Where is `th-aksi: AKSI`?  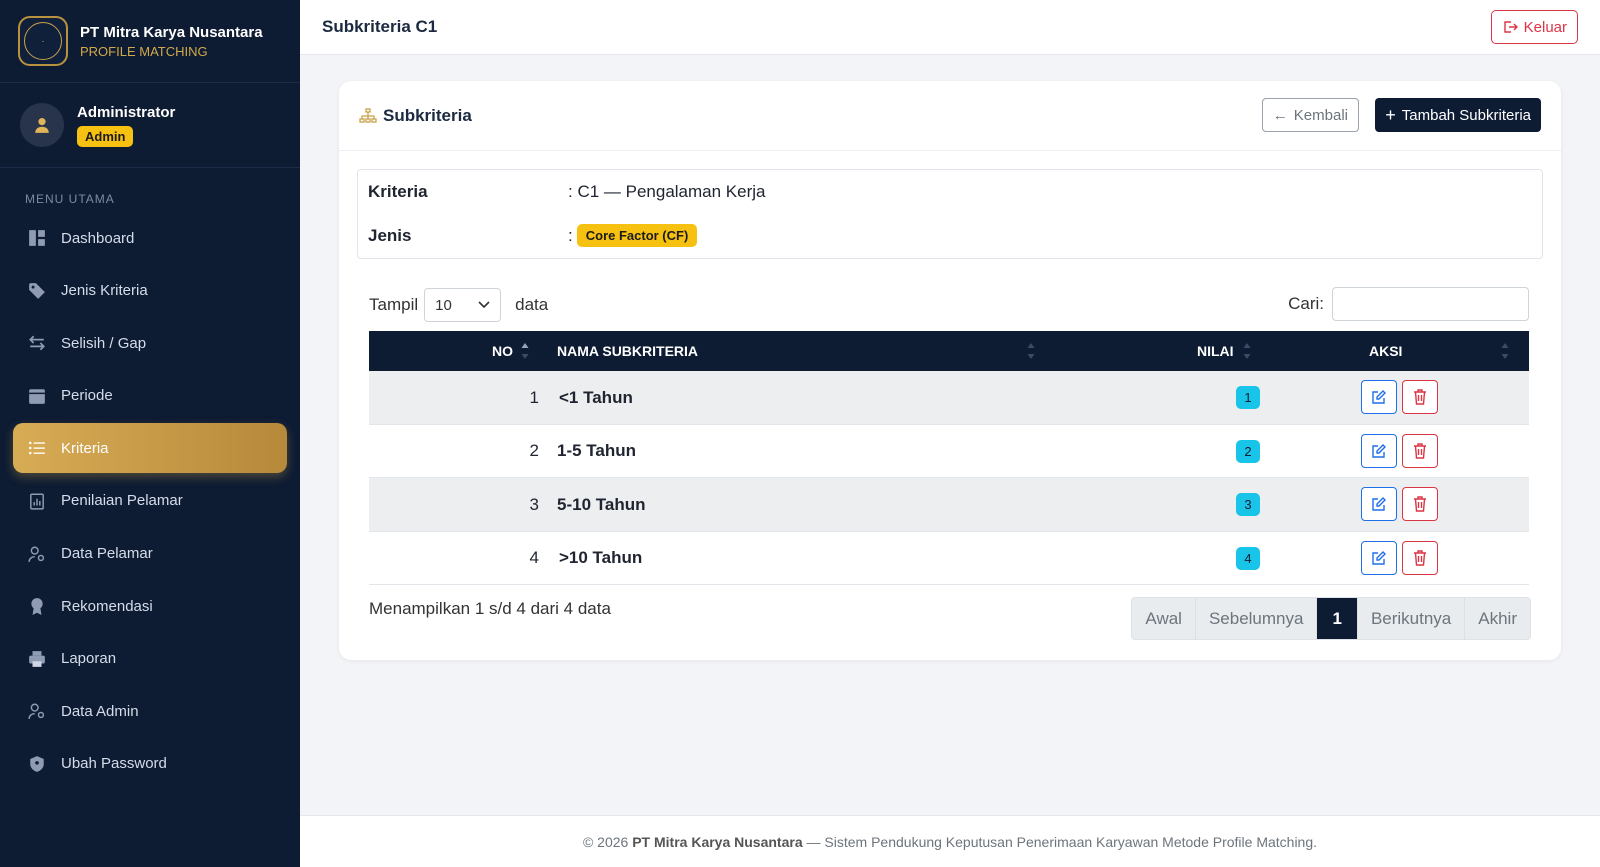
th-aksi: AKSI is located at coordinates (1385, 351).